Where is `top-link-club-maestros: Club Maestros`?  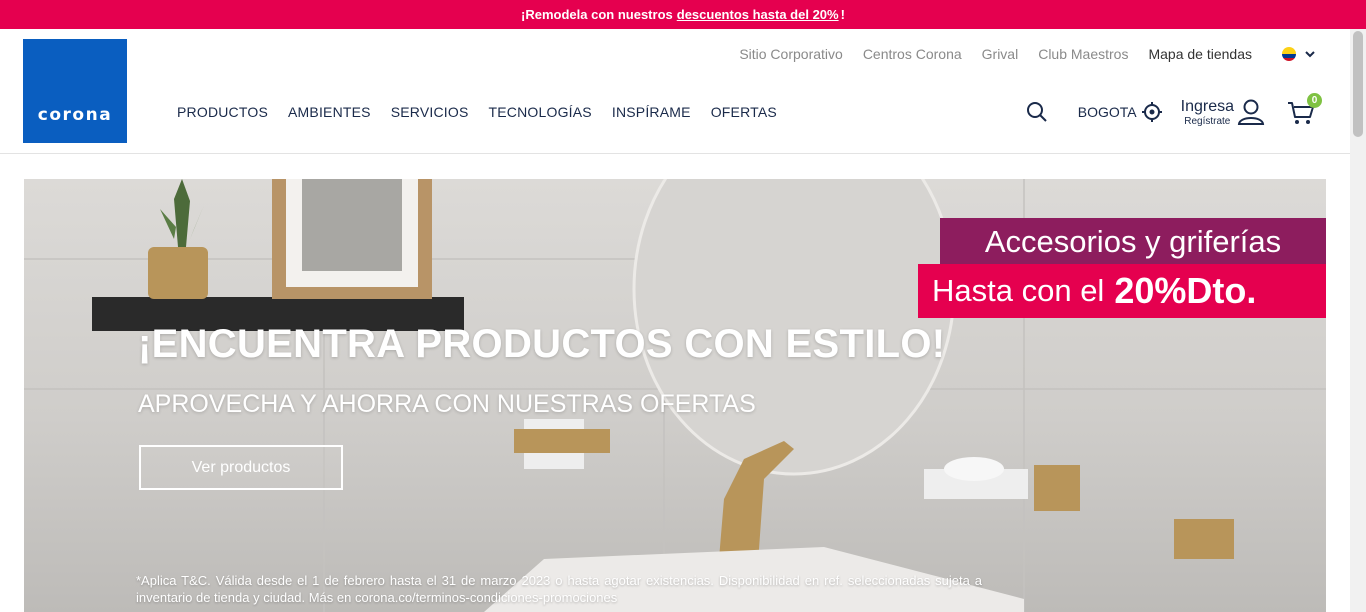
top-link-club-maestros: Club Maestros is located at coordinates (1083, 54).